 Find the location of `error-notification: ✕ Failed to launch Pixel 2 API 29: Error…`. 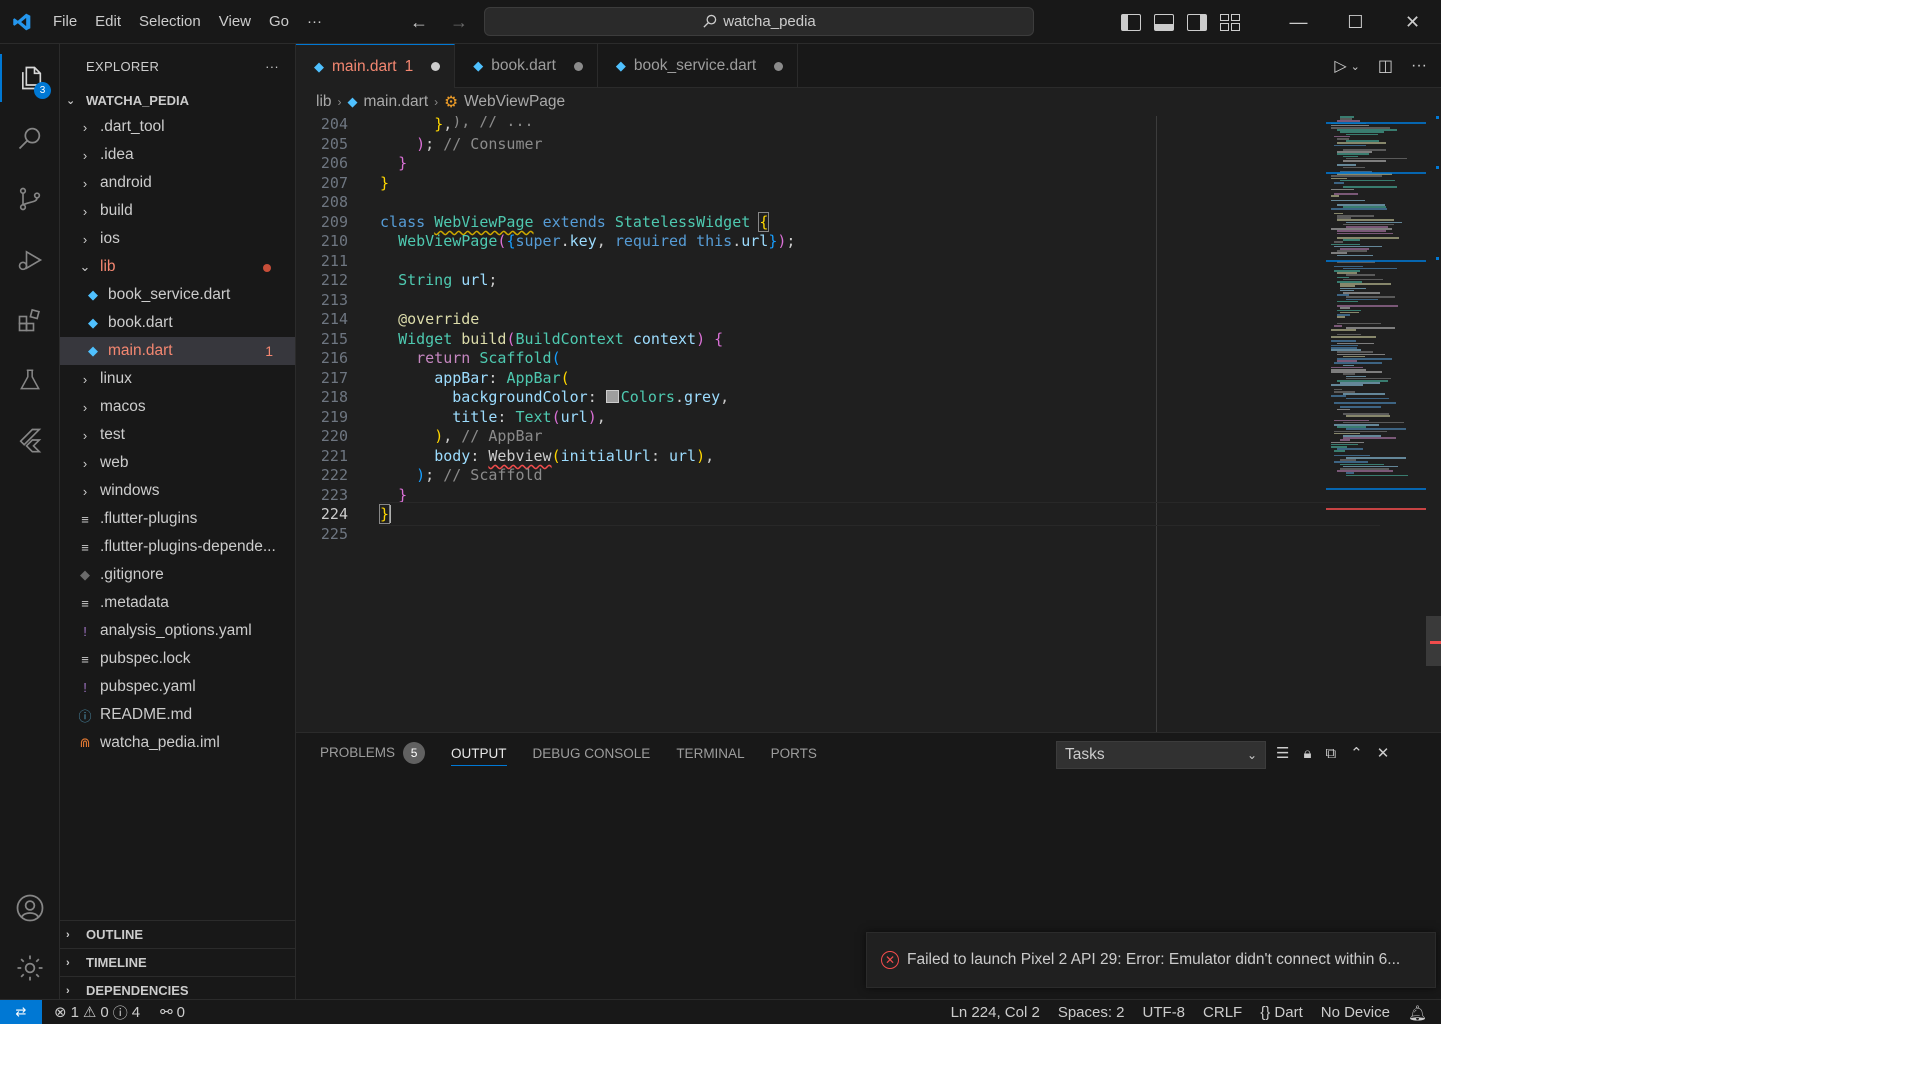

error-notification: ✕ Failed to launch Pixel 2 API 29: Error… is located at coordinates (1151, 960).